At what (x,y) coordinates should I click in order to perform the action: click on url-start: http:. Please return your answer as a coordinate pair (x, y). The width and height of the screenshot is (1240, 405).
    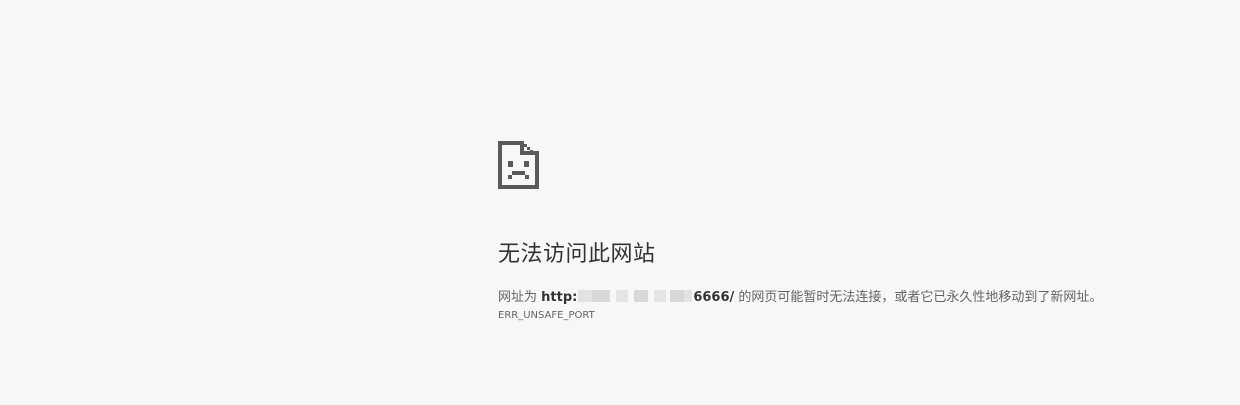
    Looking at the image, I should click on (559, 297).